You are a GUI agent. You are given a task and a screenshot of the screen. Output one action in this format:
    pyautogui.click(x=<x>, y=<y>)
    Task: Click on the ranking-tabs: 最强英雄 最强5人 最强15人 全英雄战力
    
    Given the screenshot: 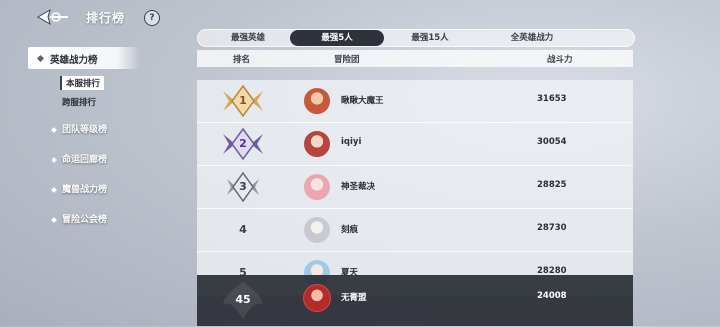 What is the action you would take?
    pyautogui.click(x=416, y=38)
    